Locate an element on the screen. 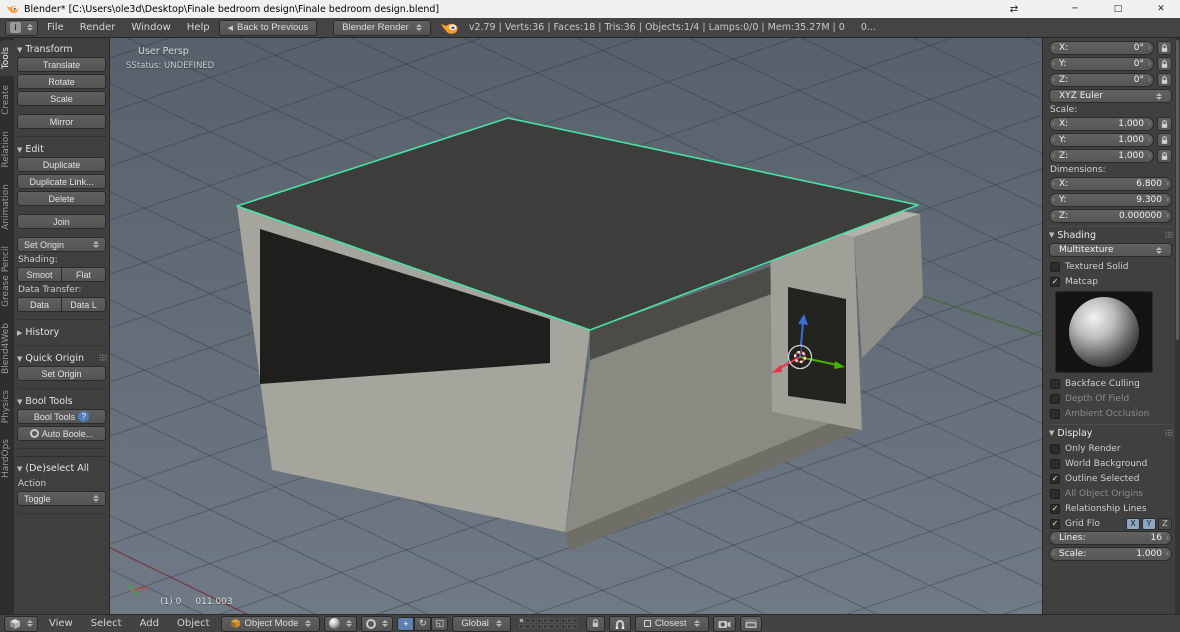 The image size is (1180, 632). viewport-shading-dropdown is located at coordinates (341, 623).